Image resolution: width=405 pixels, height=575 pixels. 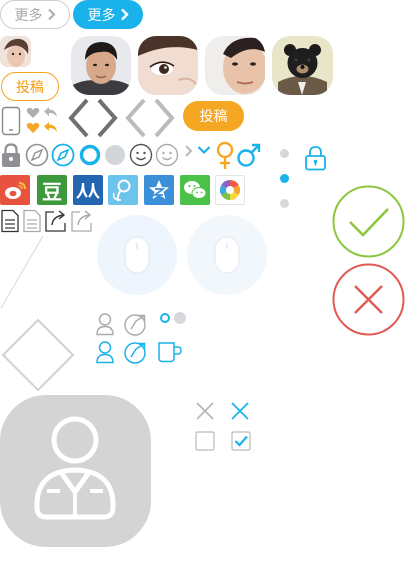 What do you see at coordinates (205, 411) in the screenshot?
I see `close-icon-gray` at bounding box center [205, 411].